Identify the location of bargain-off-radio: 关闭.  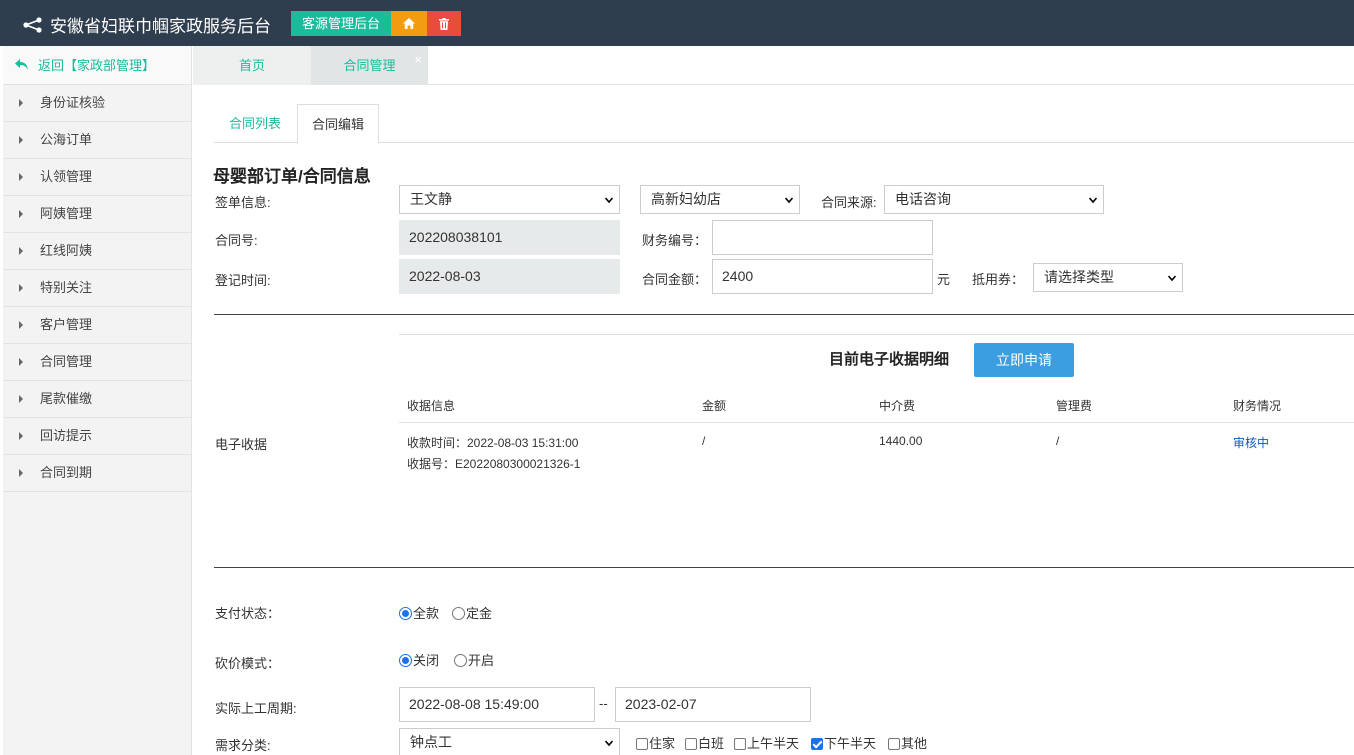
(419, 659).